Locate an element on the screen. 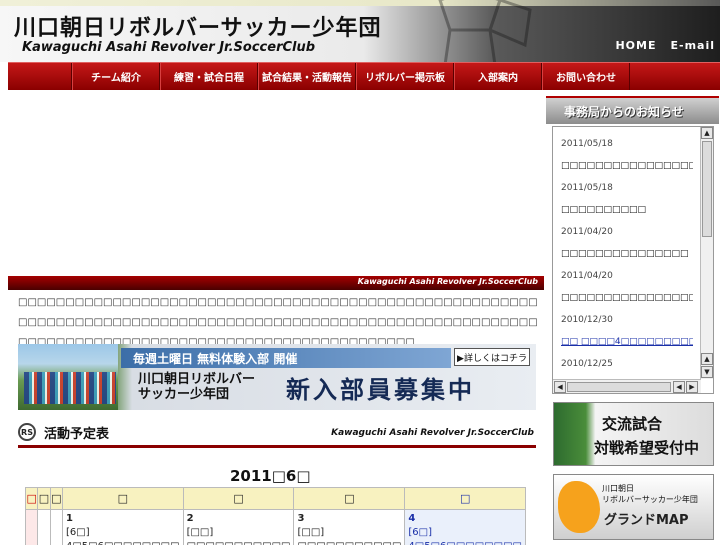  nav-item-team: チーム紹介 is located at coordinates (116, 76).